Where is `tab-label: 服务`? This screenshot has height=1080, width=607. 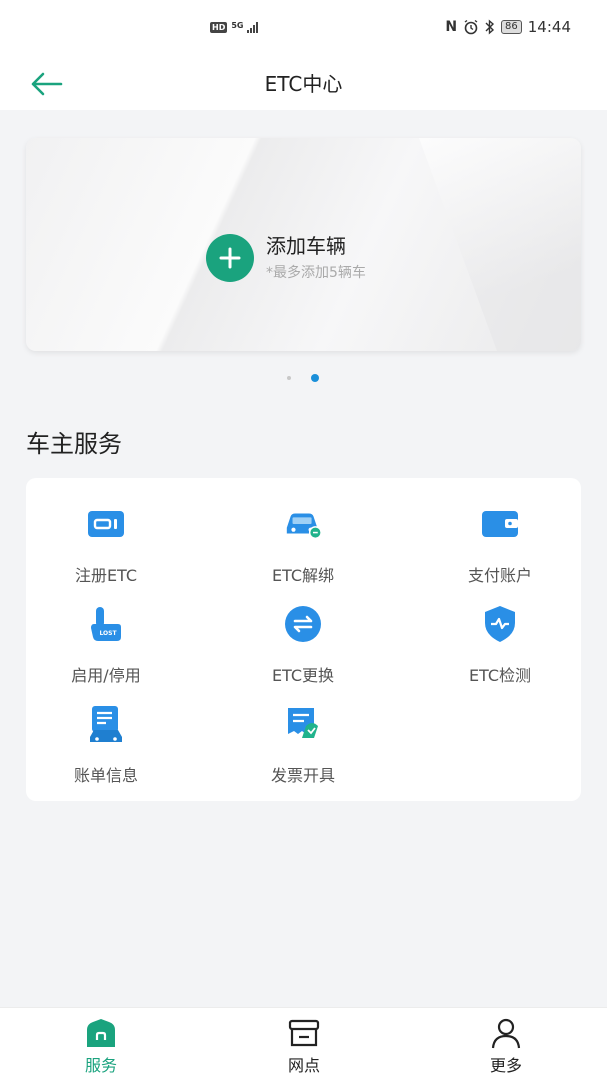 tab-label: 服务 is located at coordinates (100, 1065).